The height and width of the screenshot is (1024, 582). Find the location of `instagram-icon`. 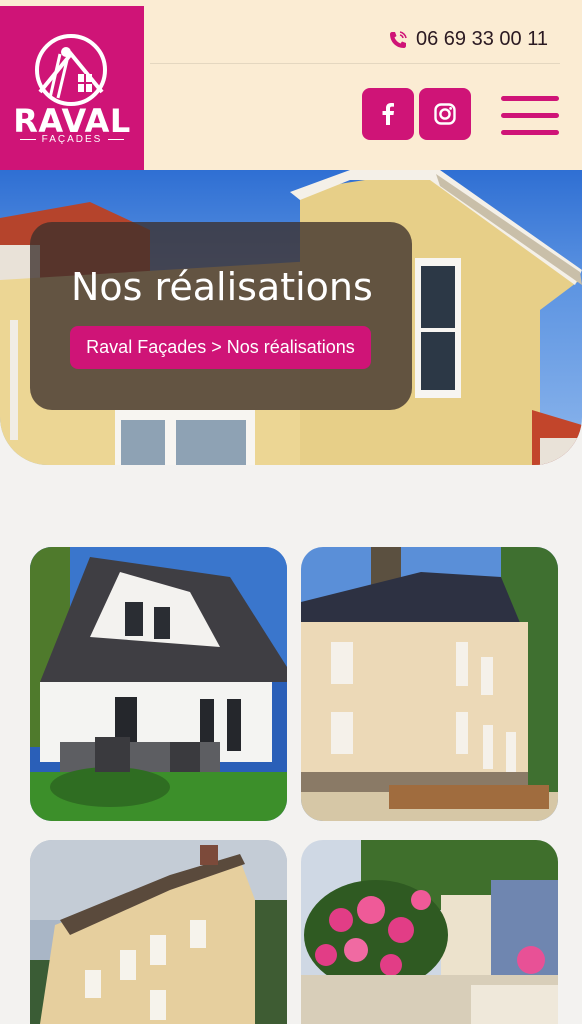

instagram-icon is located at coordinates (445, 114).